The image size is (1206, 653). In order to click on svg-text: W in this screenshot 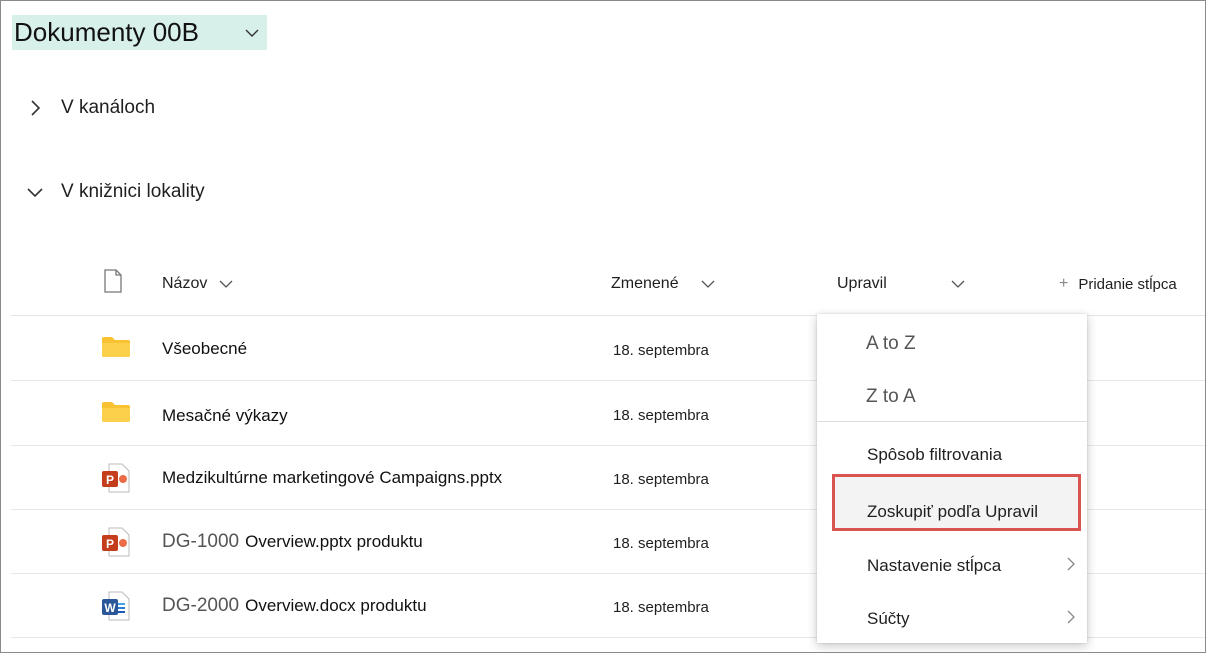, I will do `click(110, 608)`.